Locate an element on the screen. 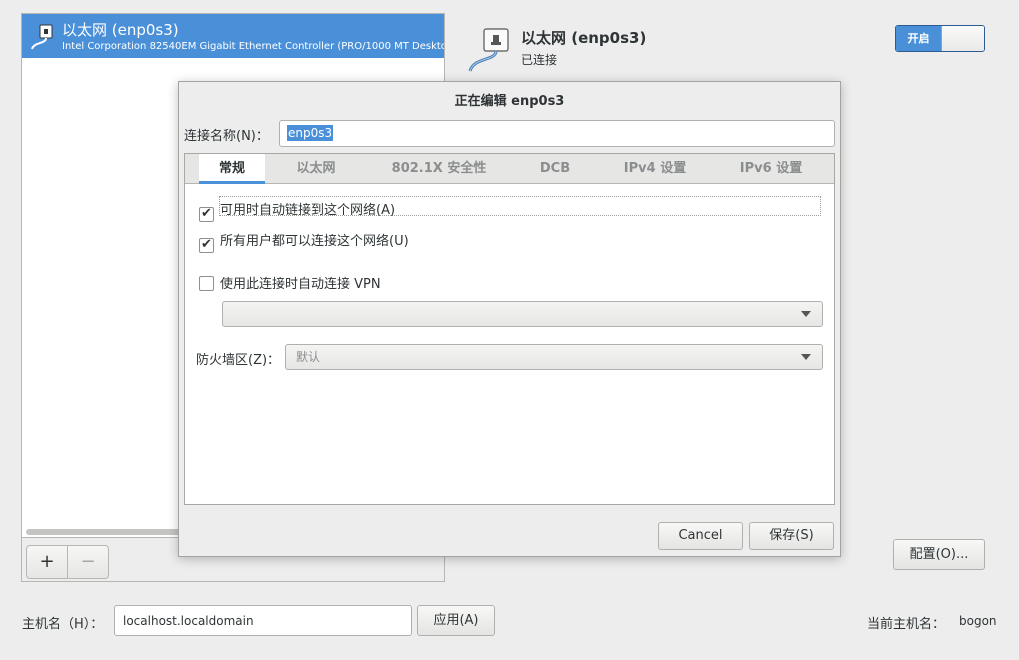 Image resolution: width=1019 pixels, height=660 pixels. tab-ipv6-settings: IPv6 设置 is located at coordinates (771, 169).